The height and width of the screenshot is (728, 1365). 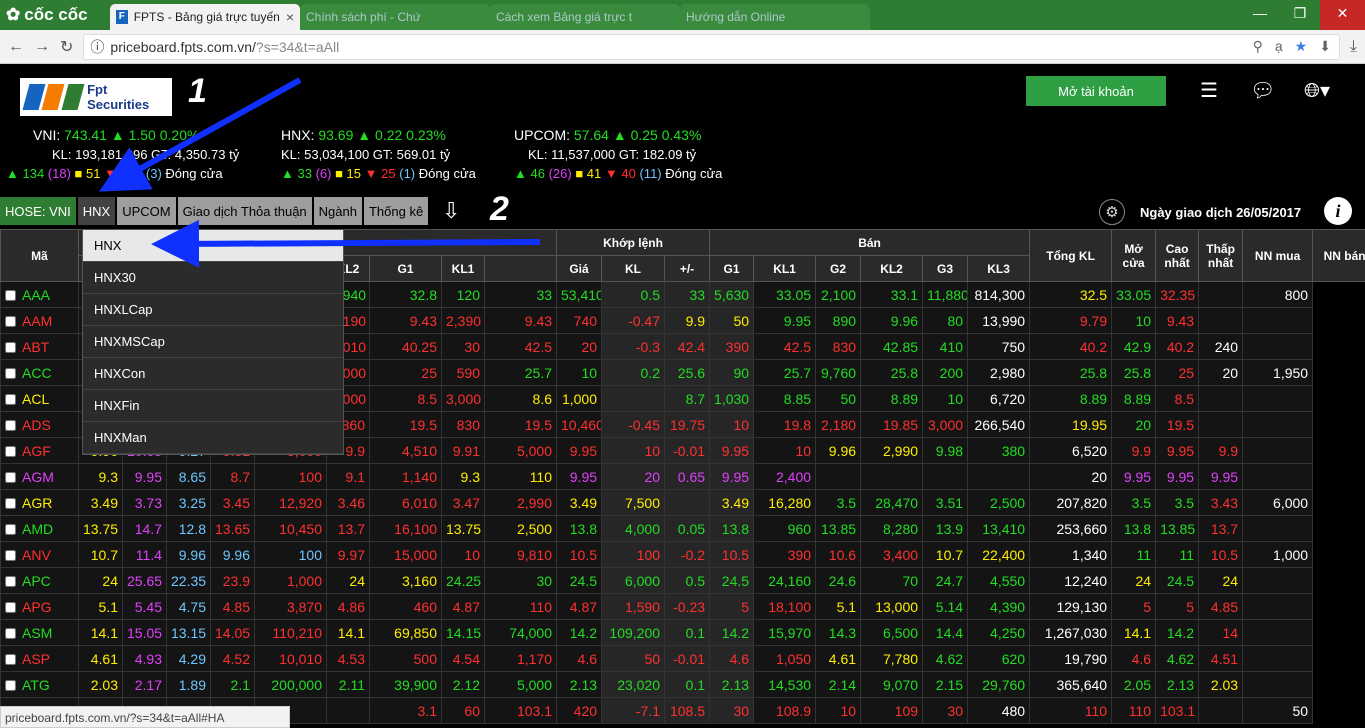 What do you see at coordinates (1342, 15) in the screenshot?
I see `close-window-icon: ✕` at bounding box center [1342, 15].